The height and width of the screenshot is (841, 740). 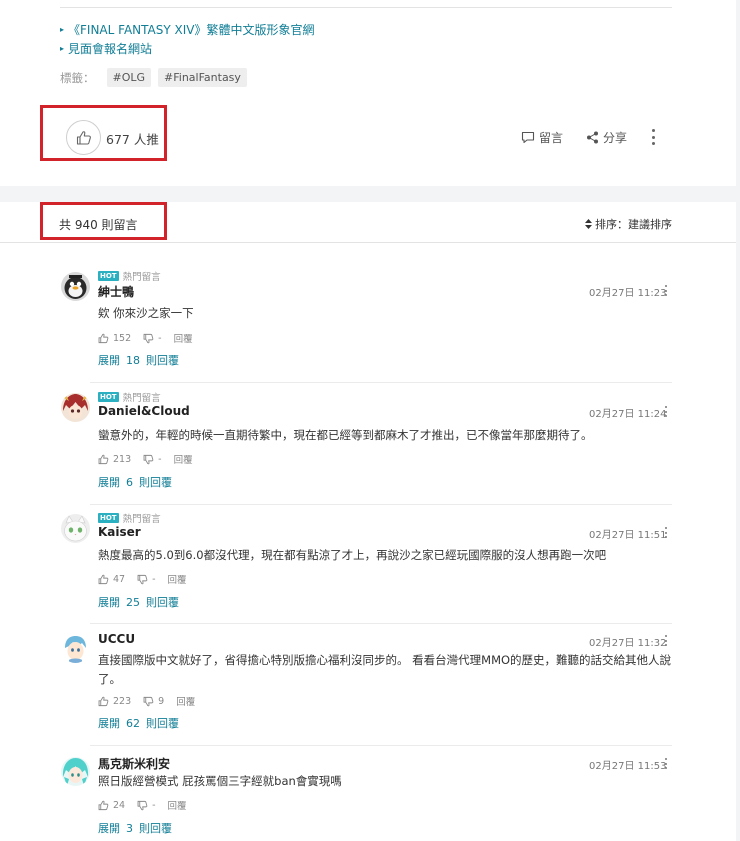 I want to click on comment-actions: 213 - 回覆, so click(x=145, y=459).